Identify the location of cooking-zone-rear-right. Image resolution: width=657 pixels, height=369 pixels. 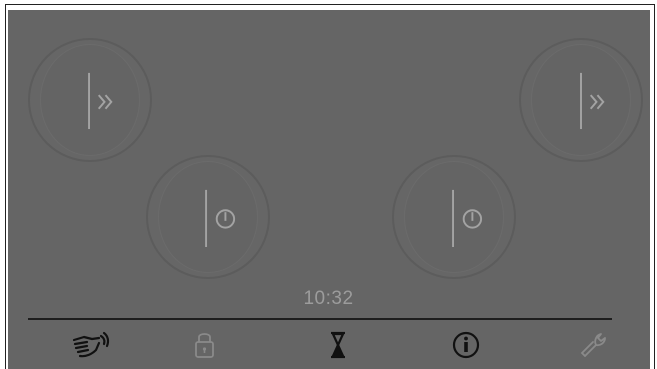
(581, 100).